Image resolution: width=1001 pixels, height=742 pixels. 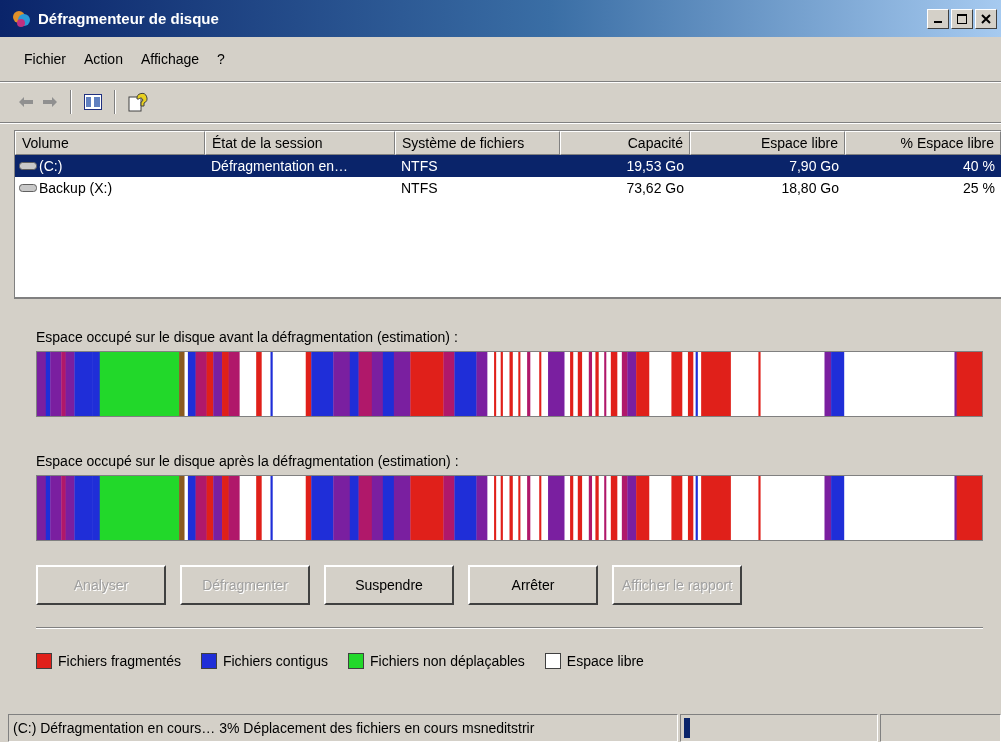 What do you see at coordinates (814, 166) in the screenshot?
I see `table-cell: 7,90 Go` at bounding box center [814, 166].